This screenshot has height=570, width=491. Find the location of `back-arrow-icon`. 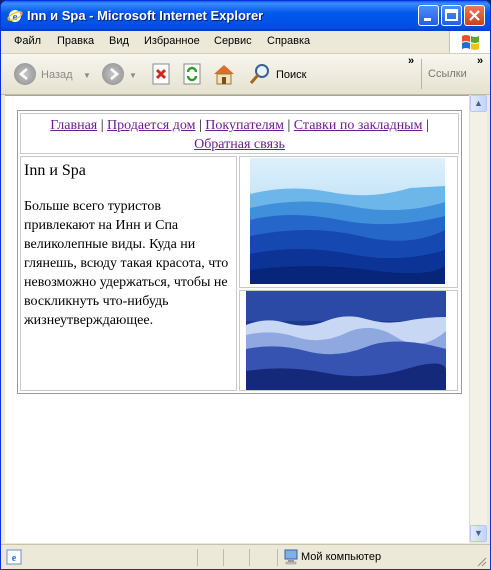

back-arrow-icon is located at coordinates (23, 74).